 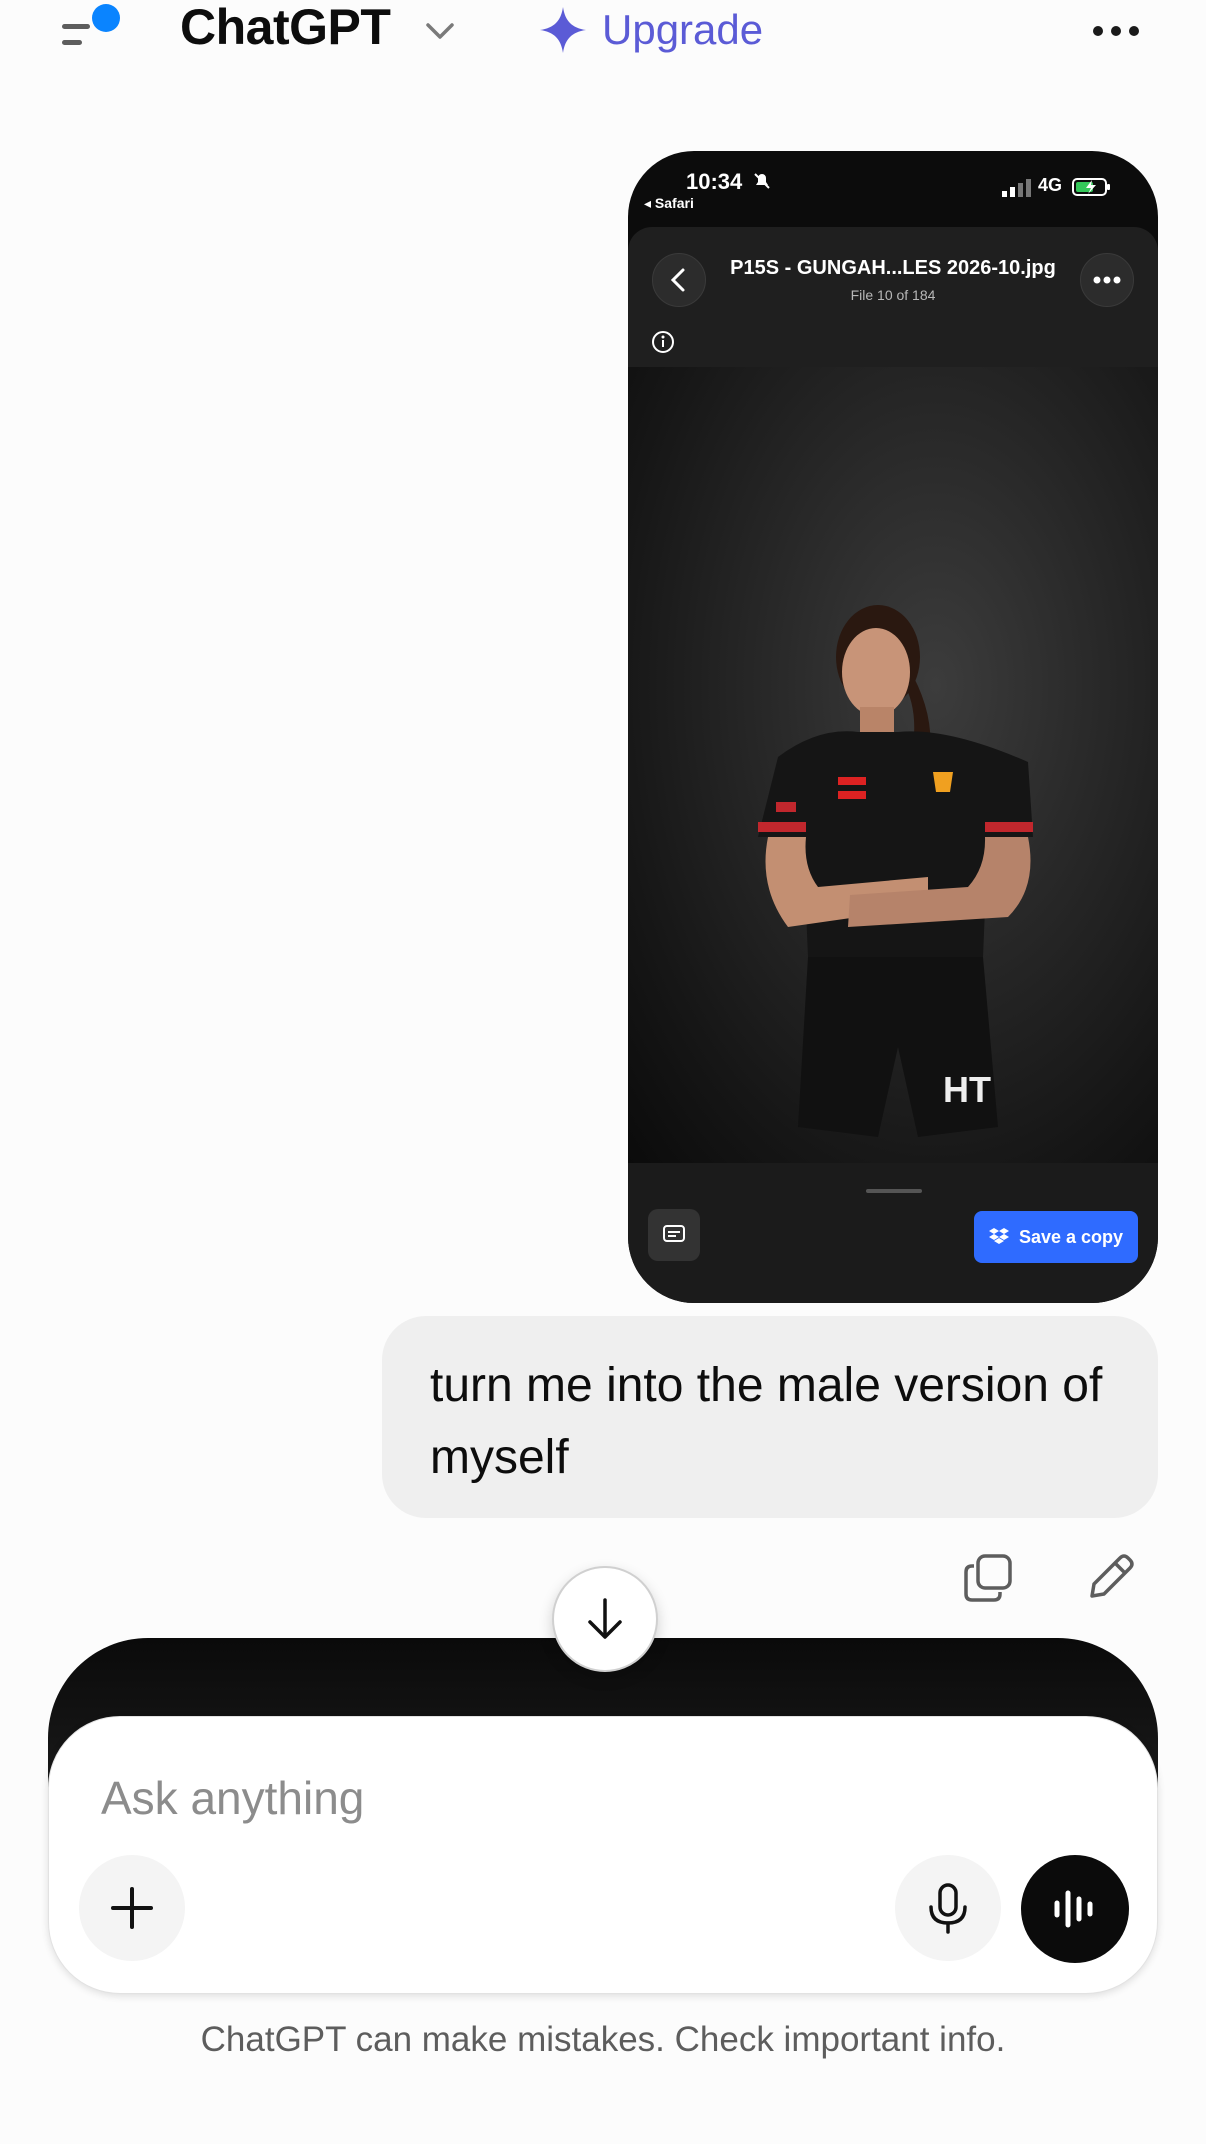 What do you see at coordinates (893, 1233) in the screenshot?
I see `attachment-bottom-bar: Save a copy` at bounding box center [893, 1233].